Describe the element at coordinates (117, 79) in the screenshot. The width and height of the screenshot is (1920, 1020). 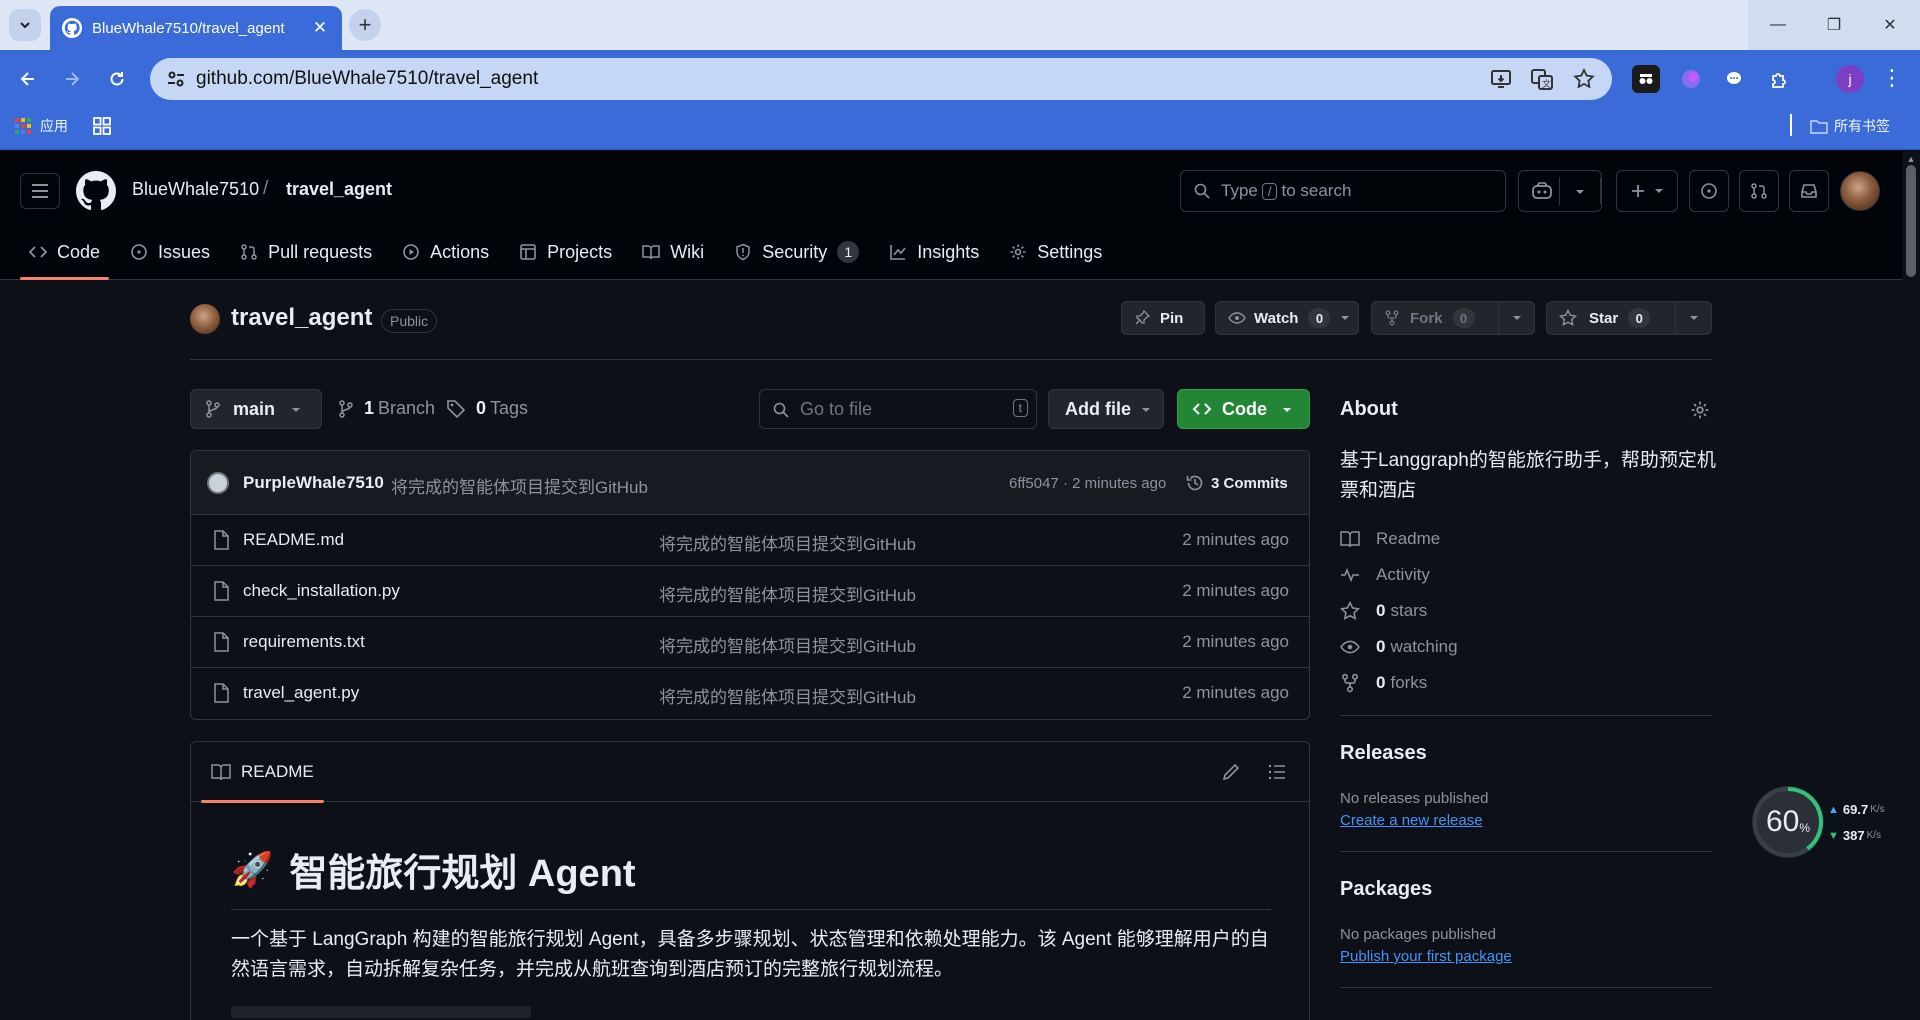
I see `reload-button` at that location.